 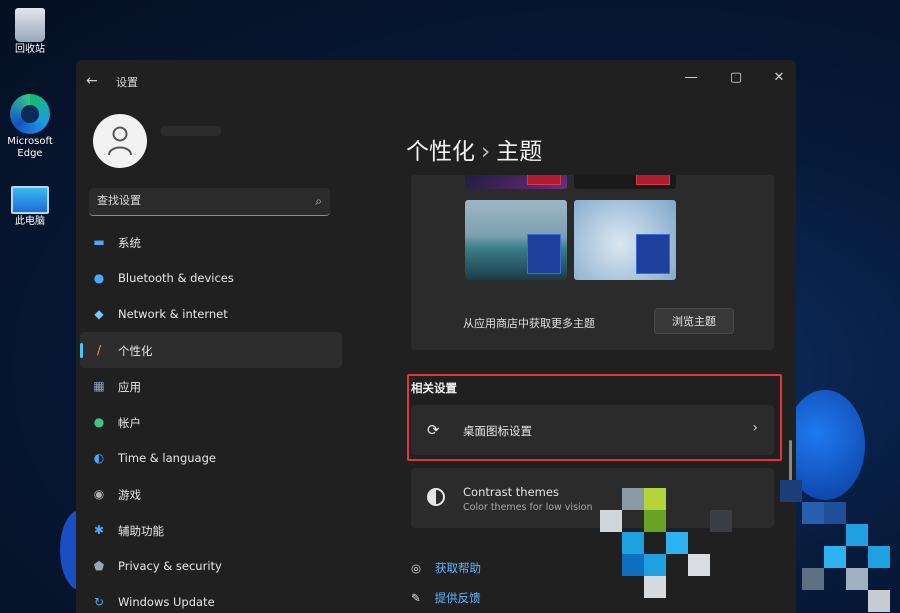 I want to click on sidebar-item-apps: ▦ 应用, so click(x=211, y=386).